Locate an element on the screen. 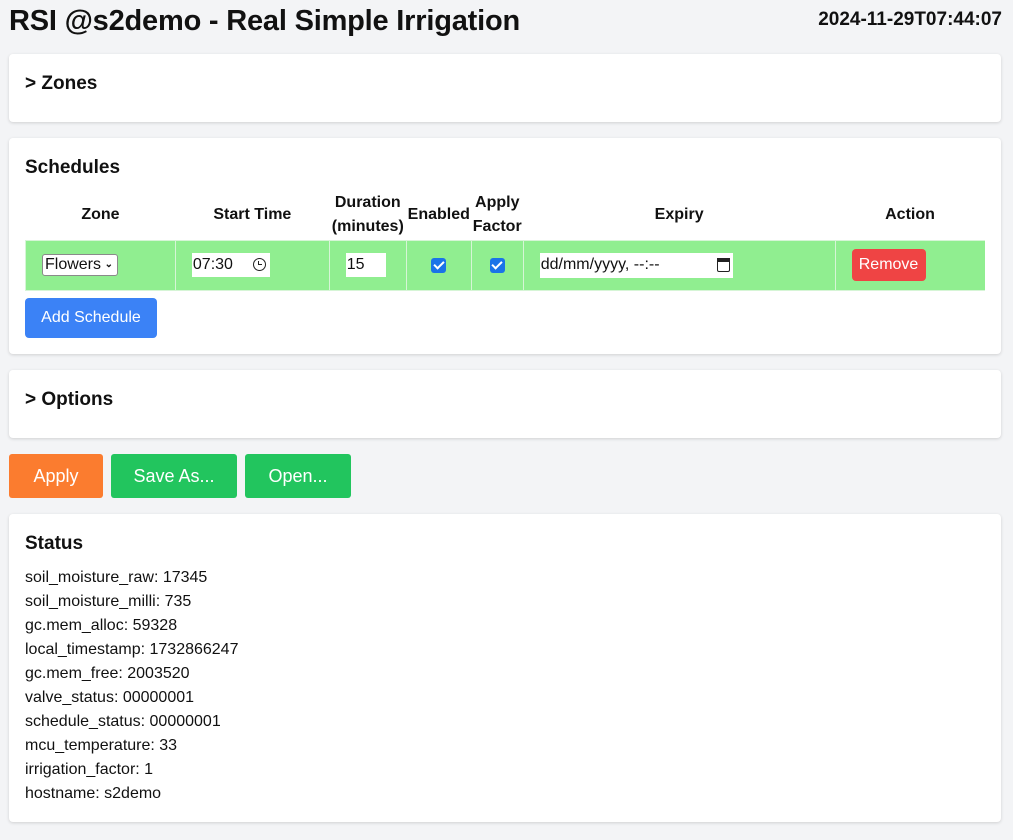 Image resolution: width=1013 pixels, height=840 pixels. chevron-down-icon: ⌄ is located at coordinates (108, 264).